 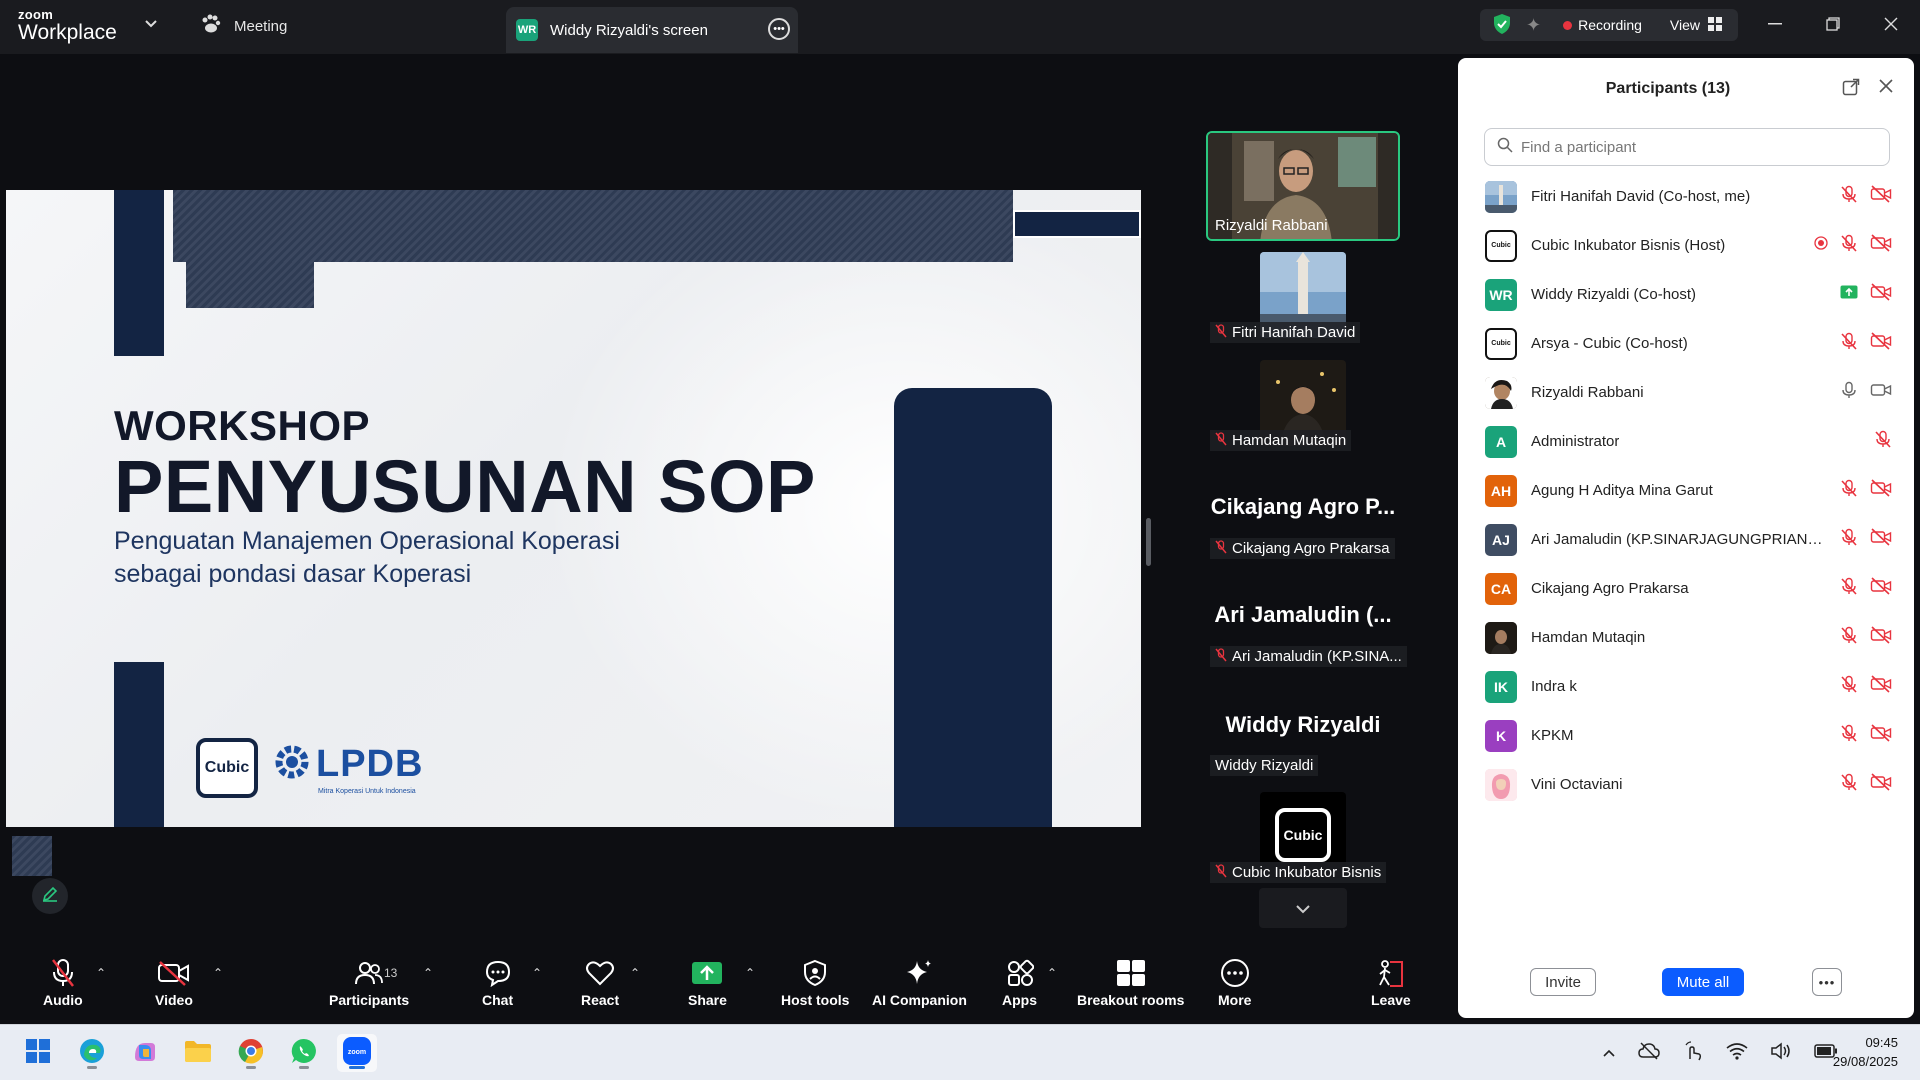 I want to click on participant-row: Cubic Cubic Inkubator Bisnis (Host), so click(x=1686, y=245).